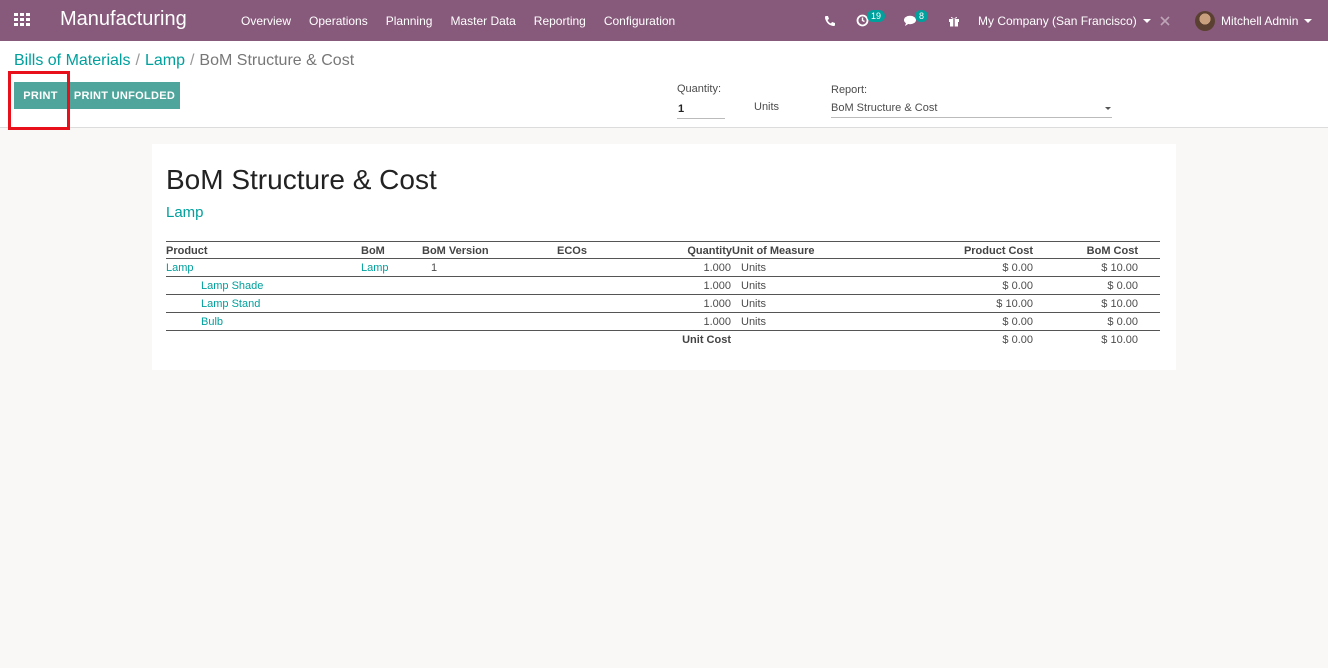 This screenshot has height=668, width=1328. I want to click on quantity-label: Quantity:, so click(699, 89).